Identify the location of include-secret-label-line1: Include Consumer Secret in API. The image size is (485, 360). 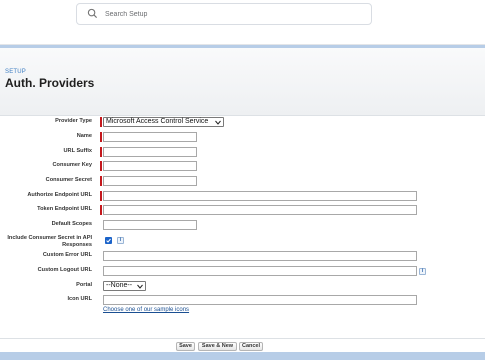
(49, 238).